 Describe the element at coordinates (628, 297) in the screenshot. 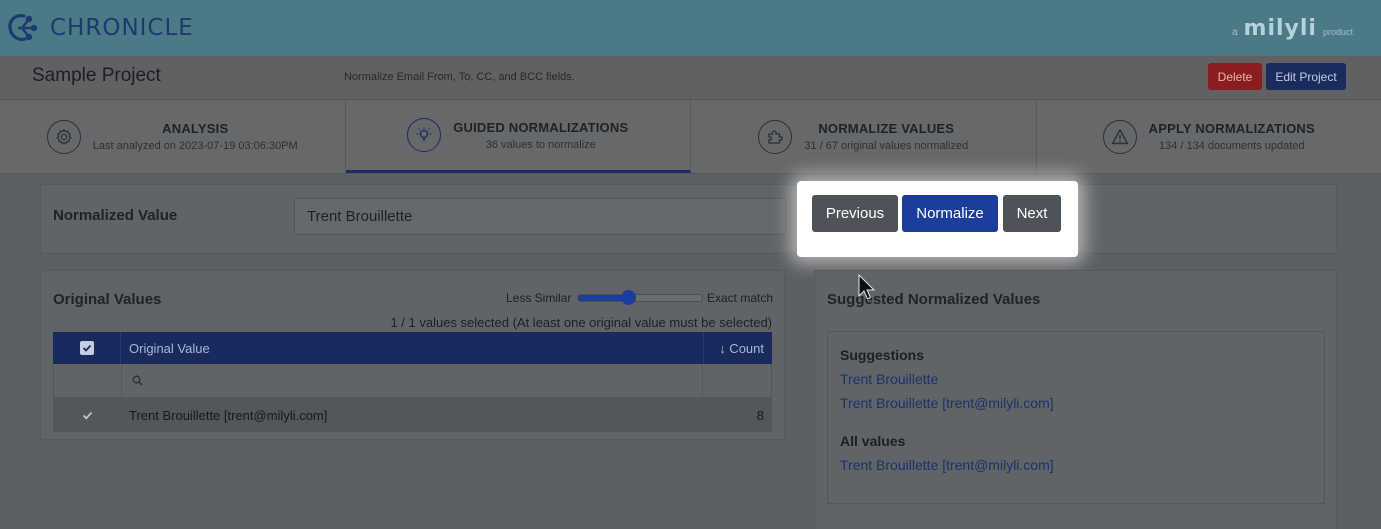

I see `slider-handle` at that location.